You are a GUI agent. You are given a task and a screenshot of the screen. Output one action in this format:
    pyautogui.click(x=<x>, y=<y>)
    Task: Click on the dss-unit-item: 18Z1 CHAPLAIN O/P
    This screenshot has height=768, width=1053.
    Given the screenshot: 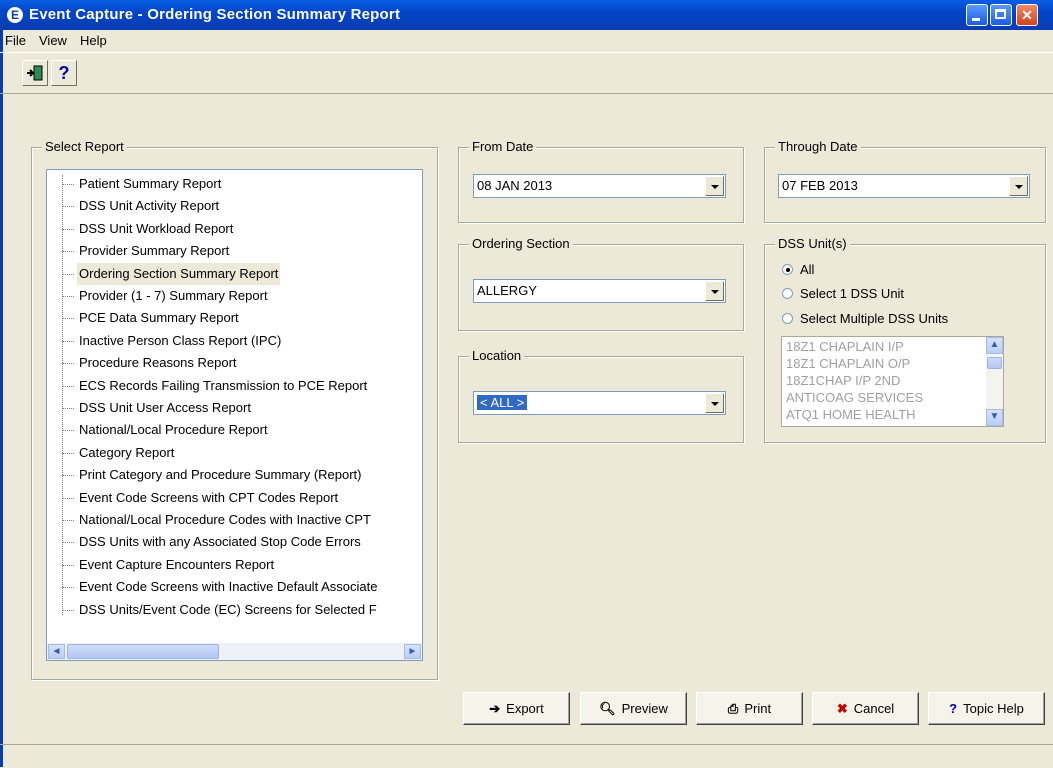 What is the action you would take?
    pyautogui.click(x=848, y=363)
    